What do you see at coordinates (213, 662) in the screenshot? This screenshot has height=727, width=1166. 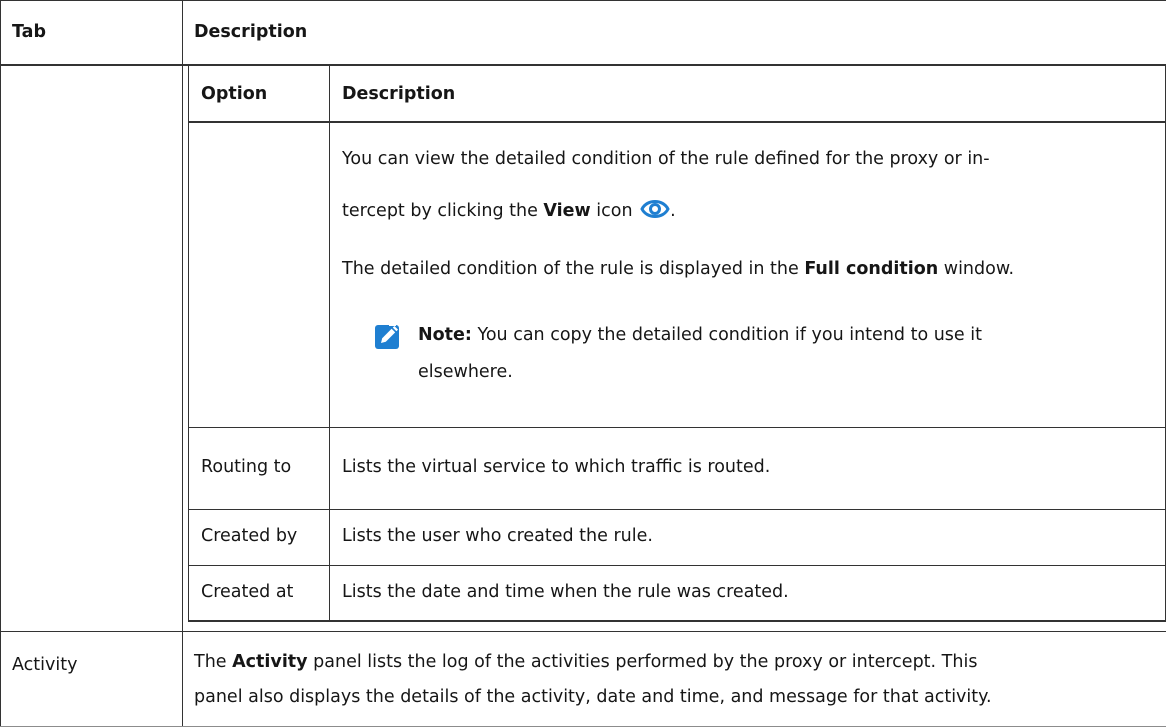 I see `activity-desc-pre: The` at bounding box center [213, 662].